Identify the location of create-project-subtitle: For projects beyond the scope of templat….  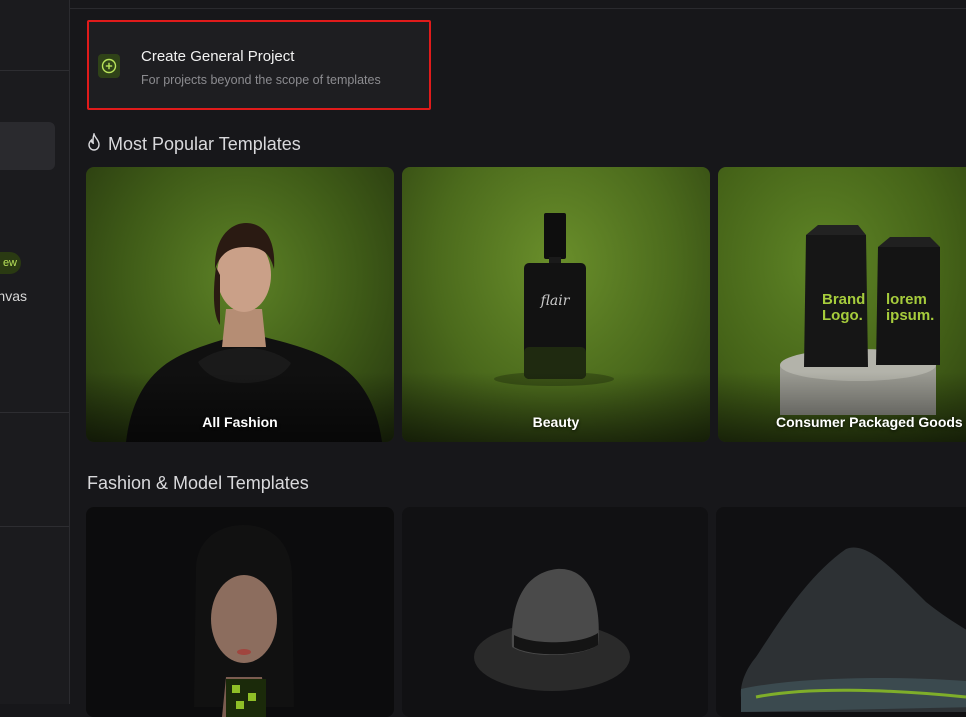
(261, 80).